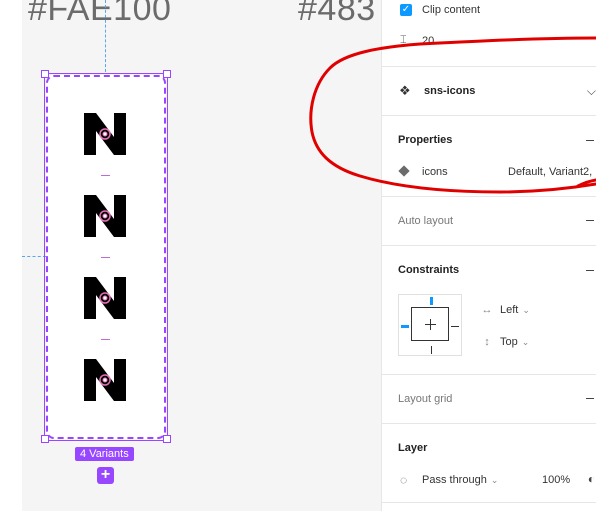  What do you see at coordinates (428, 41) in the screenshot?
I see `spacing-value: 20` at bounding box center [428, 41].